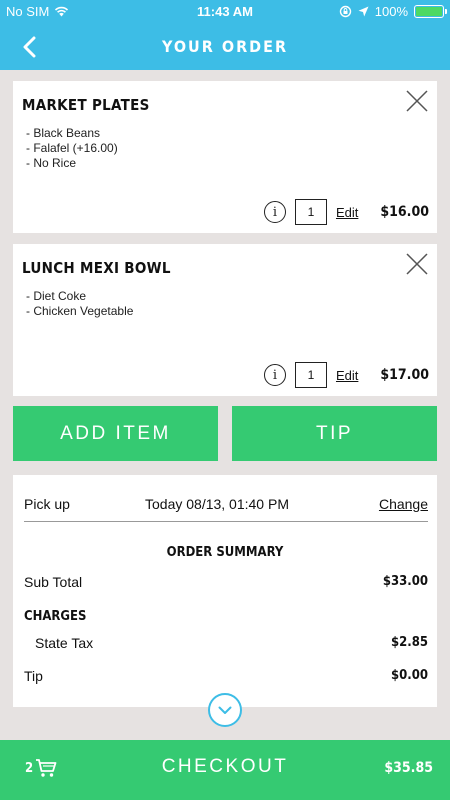 Image resolution: width=450 pixels, height=800 pixels. I want to click on nav-bar: YOUR ORDER, so click(225, 47).